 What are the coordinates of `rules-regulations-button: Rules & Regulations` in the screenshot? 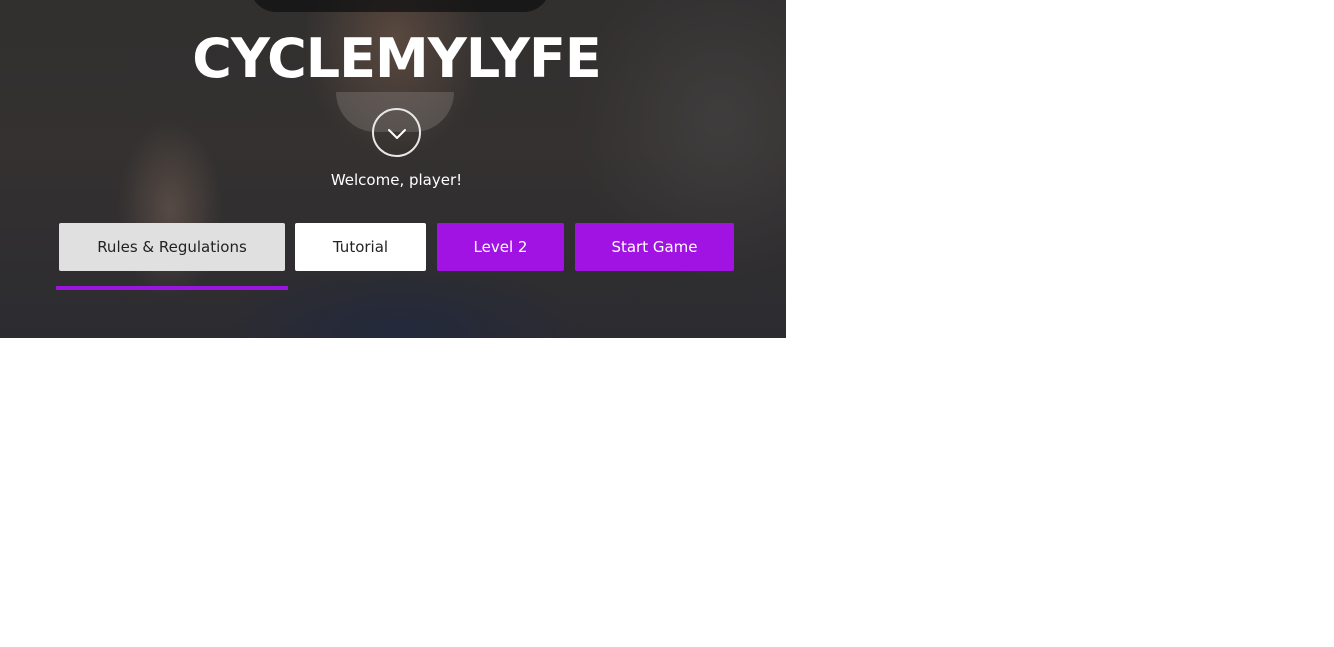 It's located at (172, 247).